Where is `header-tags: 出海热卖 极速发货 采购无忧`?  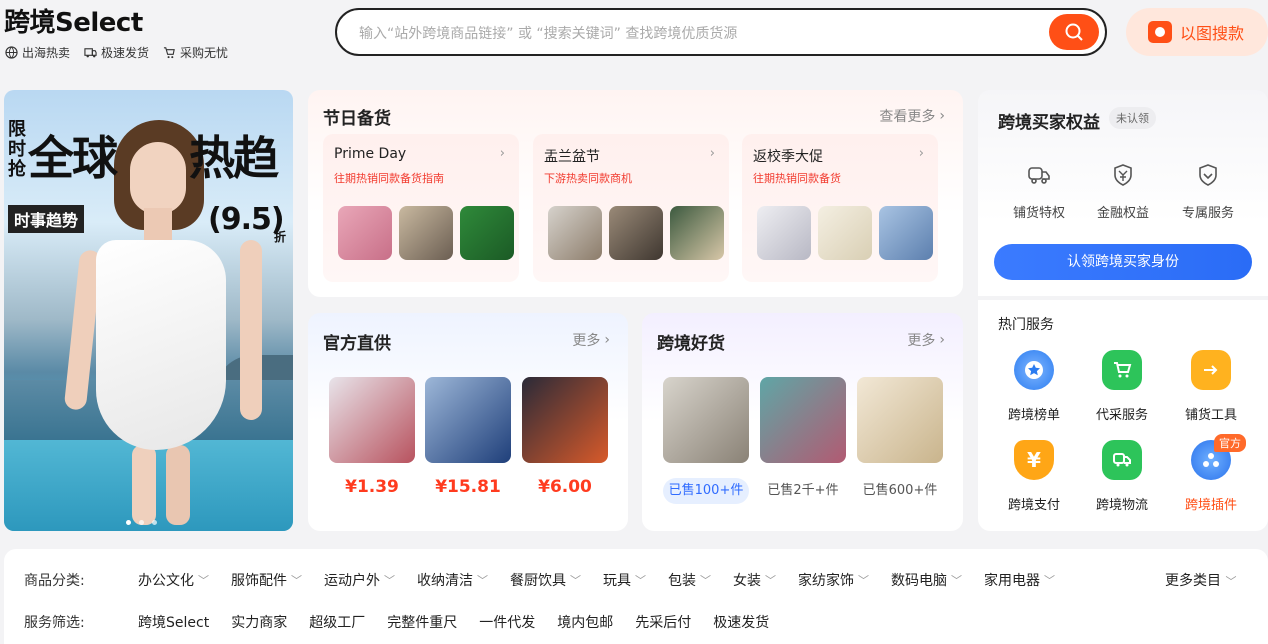 header-tags: 出海热卖 极速发货 采购无忧 is located at coordinates (116, 52).